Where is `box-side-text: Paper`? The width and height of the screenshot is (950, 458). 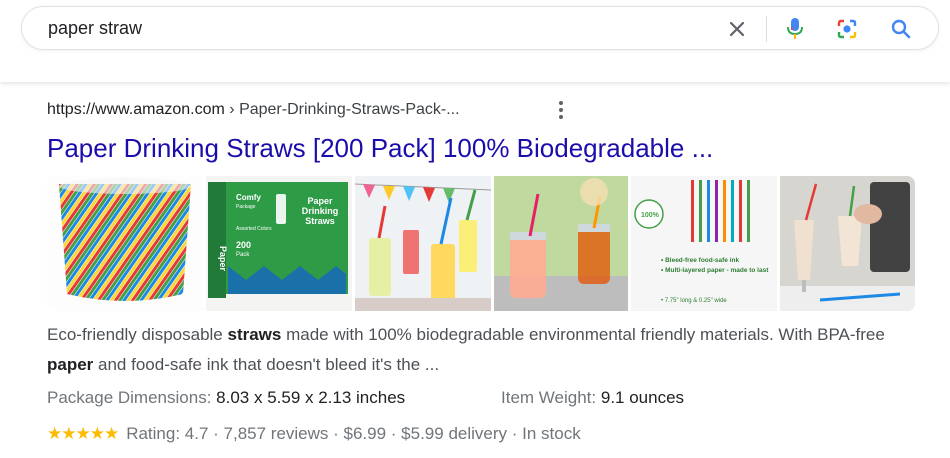 box-side-text: Paper is located at coordinates (223, 259).